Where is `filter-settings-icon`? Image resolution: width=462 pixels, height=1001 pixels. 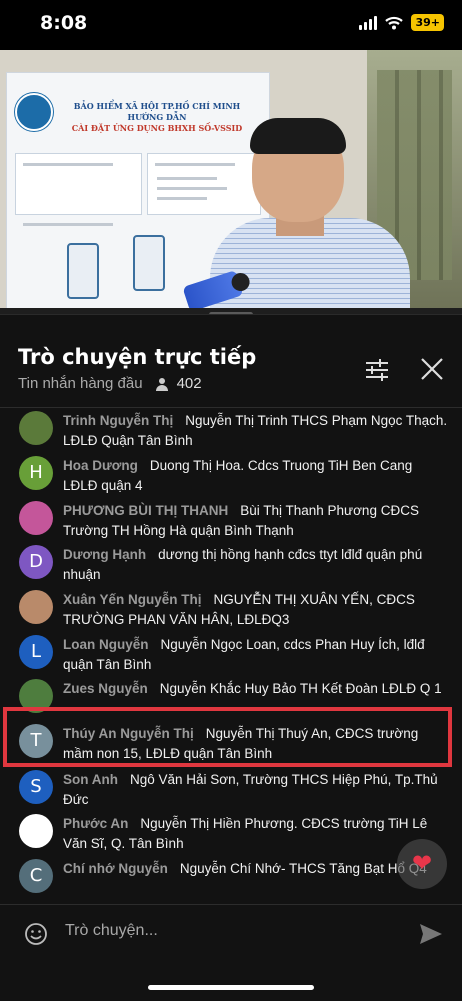 filter-settings-icon is located at coordinates (377, 370).